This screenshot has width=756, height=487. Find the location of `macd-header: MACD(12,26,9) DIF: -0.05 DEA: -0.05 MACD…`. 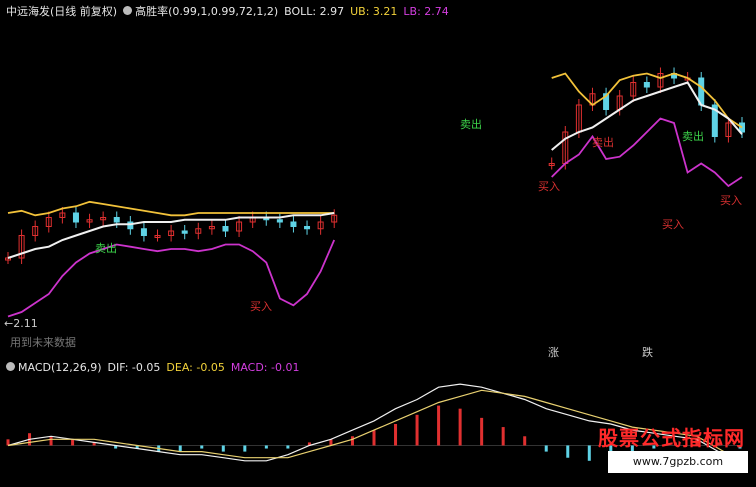

macd-header: MACD(12,26,9) DIF: -0.05 DEA: -0.05 MACD… is located at coordinates (152, 367).